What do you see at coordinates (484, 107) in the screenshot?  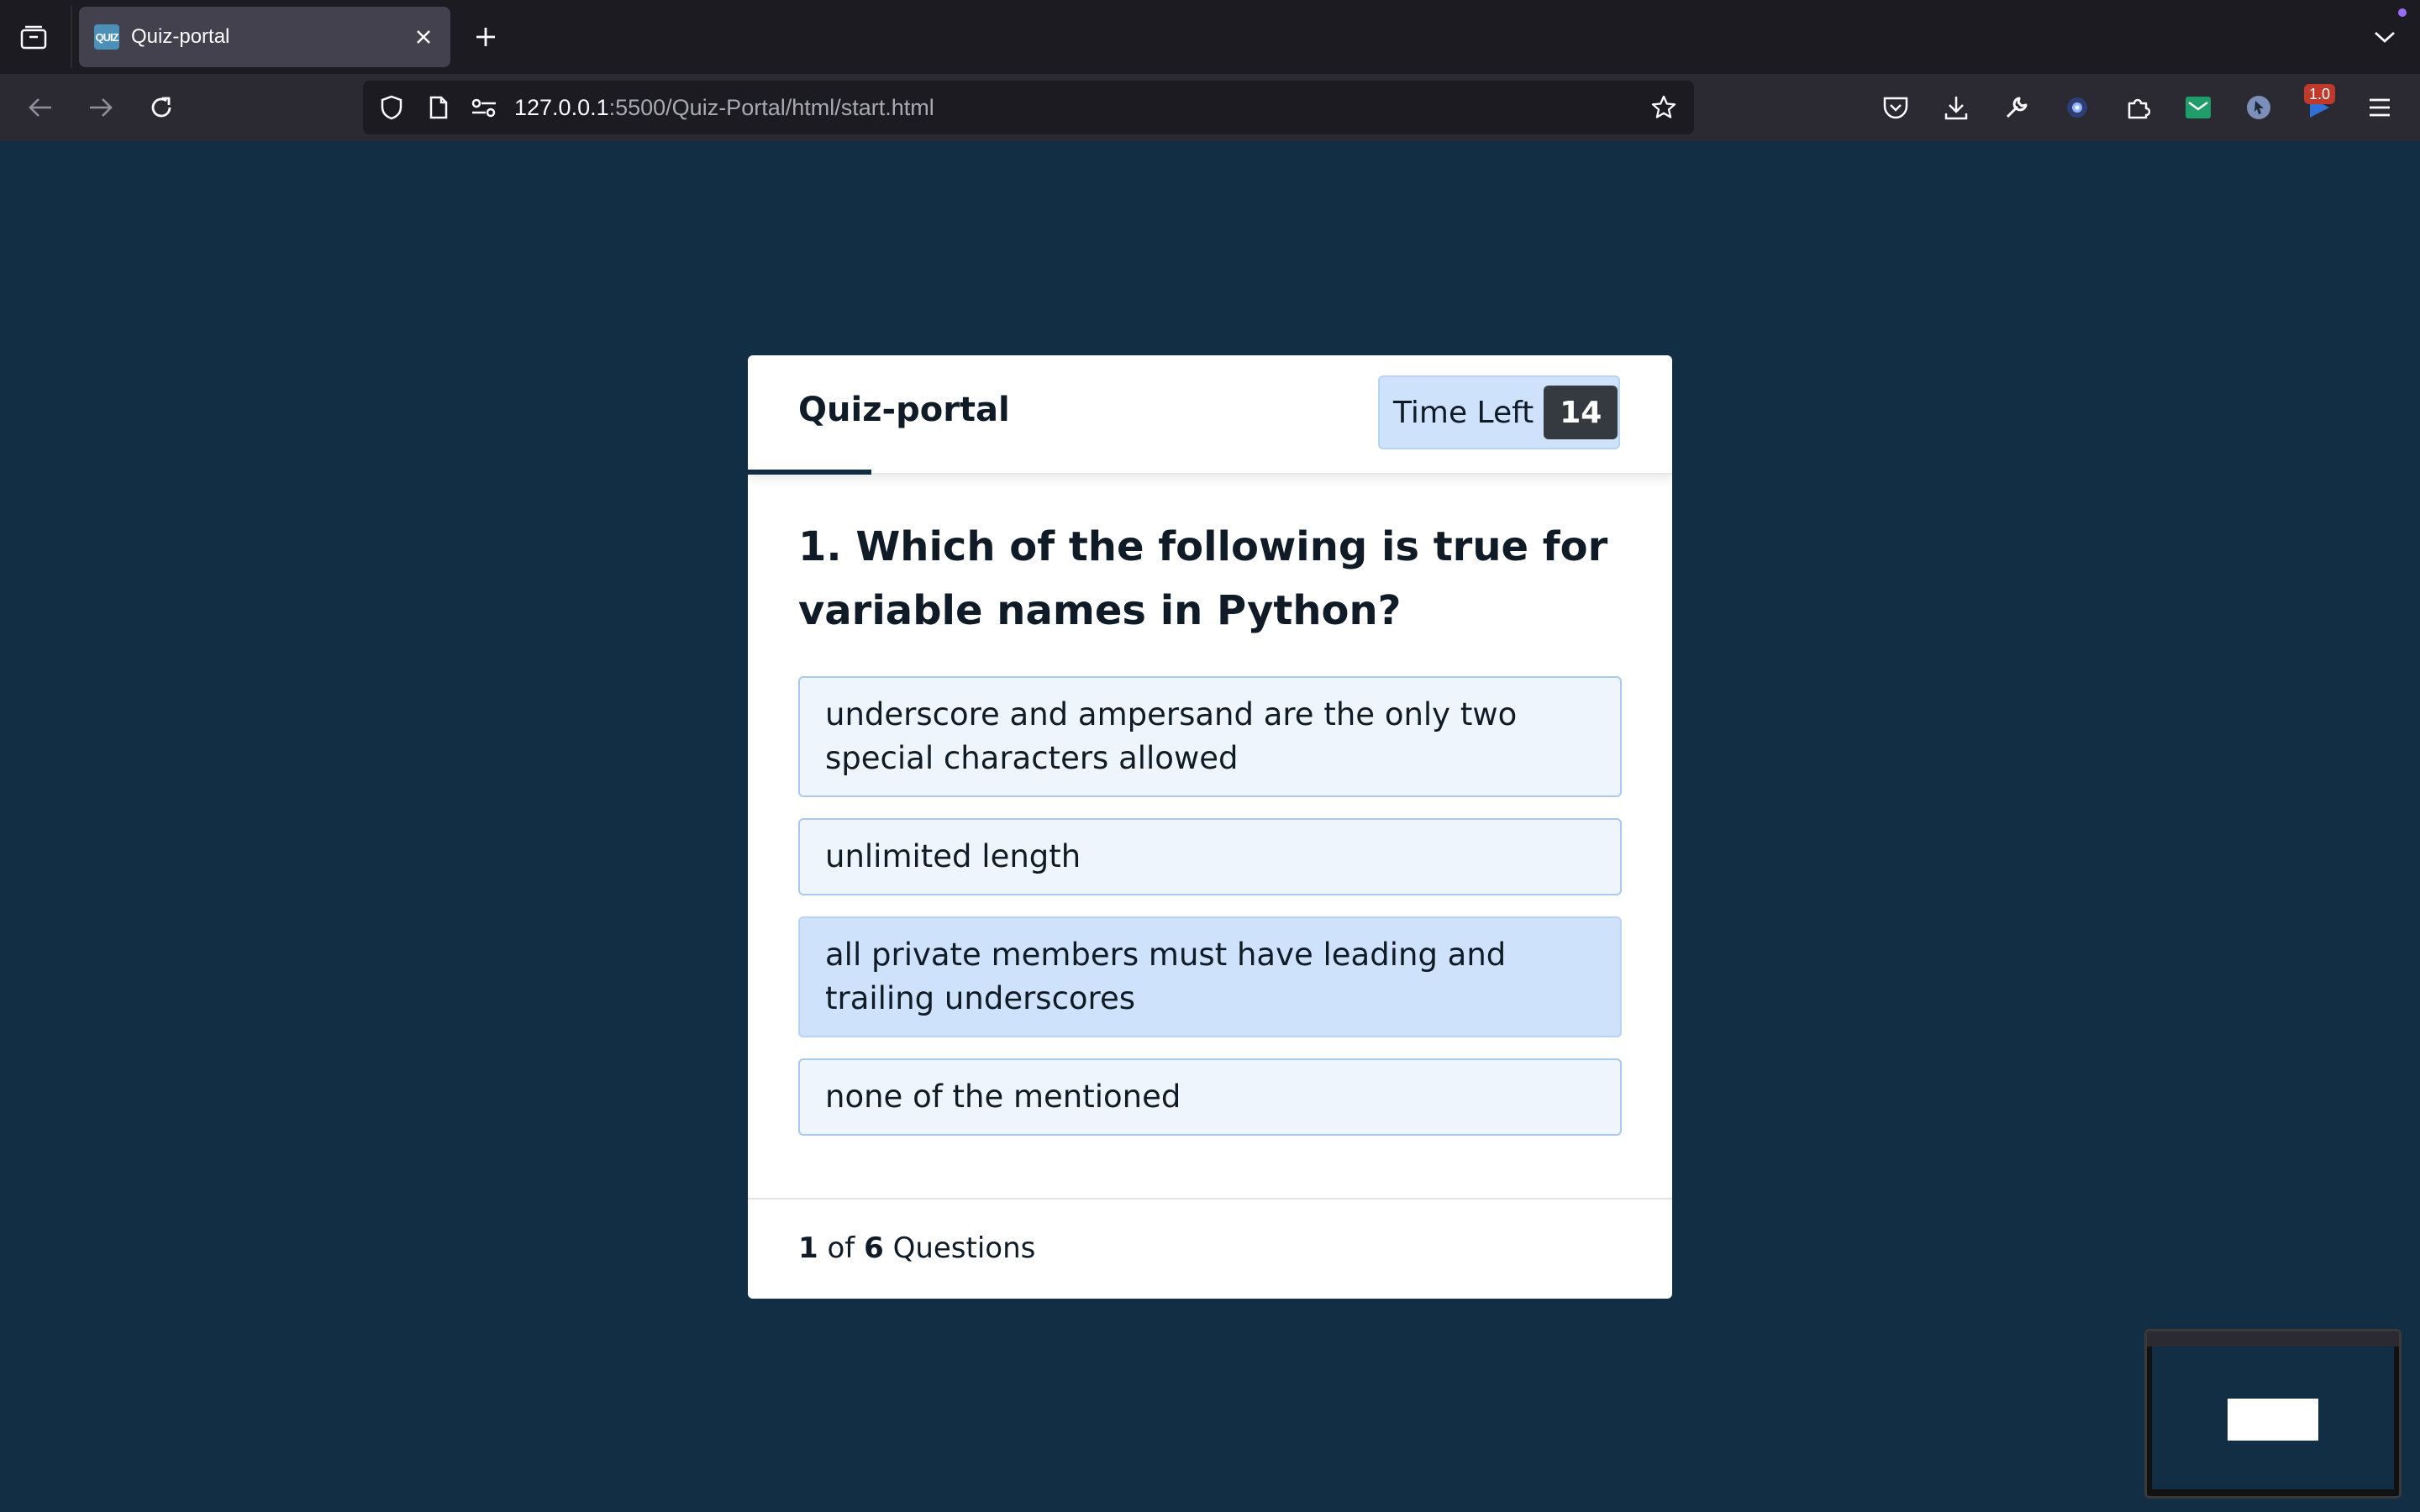 I see `permissions-icon` at bounding box center [484, 107].